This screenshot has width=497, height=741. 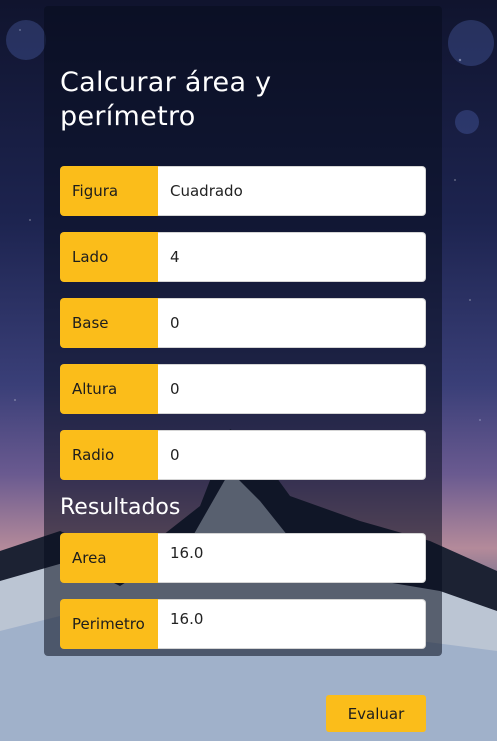 What do you see at coordinates (109, 624) in the screenshot?
I see `perimeter-label: Perimetro` at bounding box center [109, 624].